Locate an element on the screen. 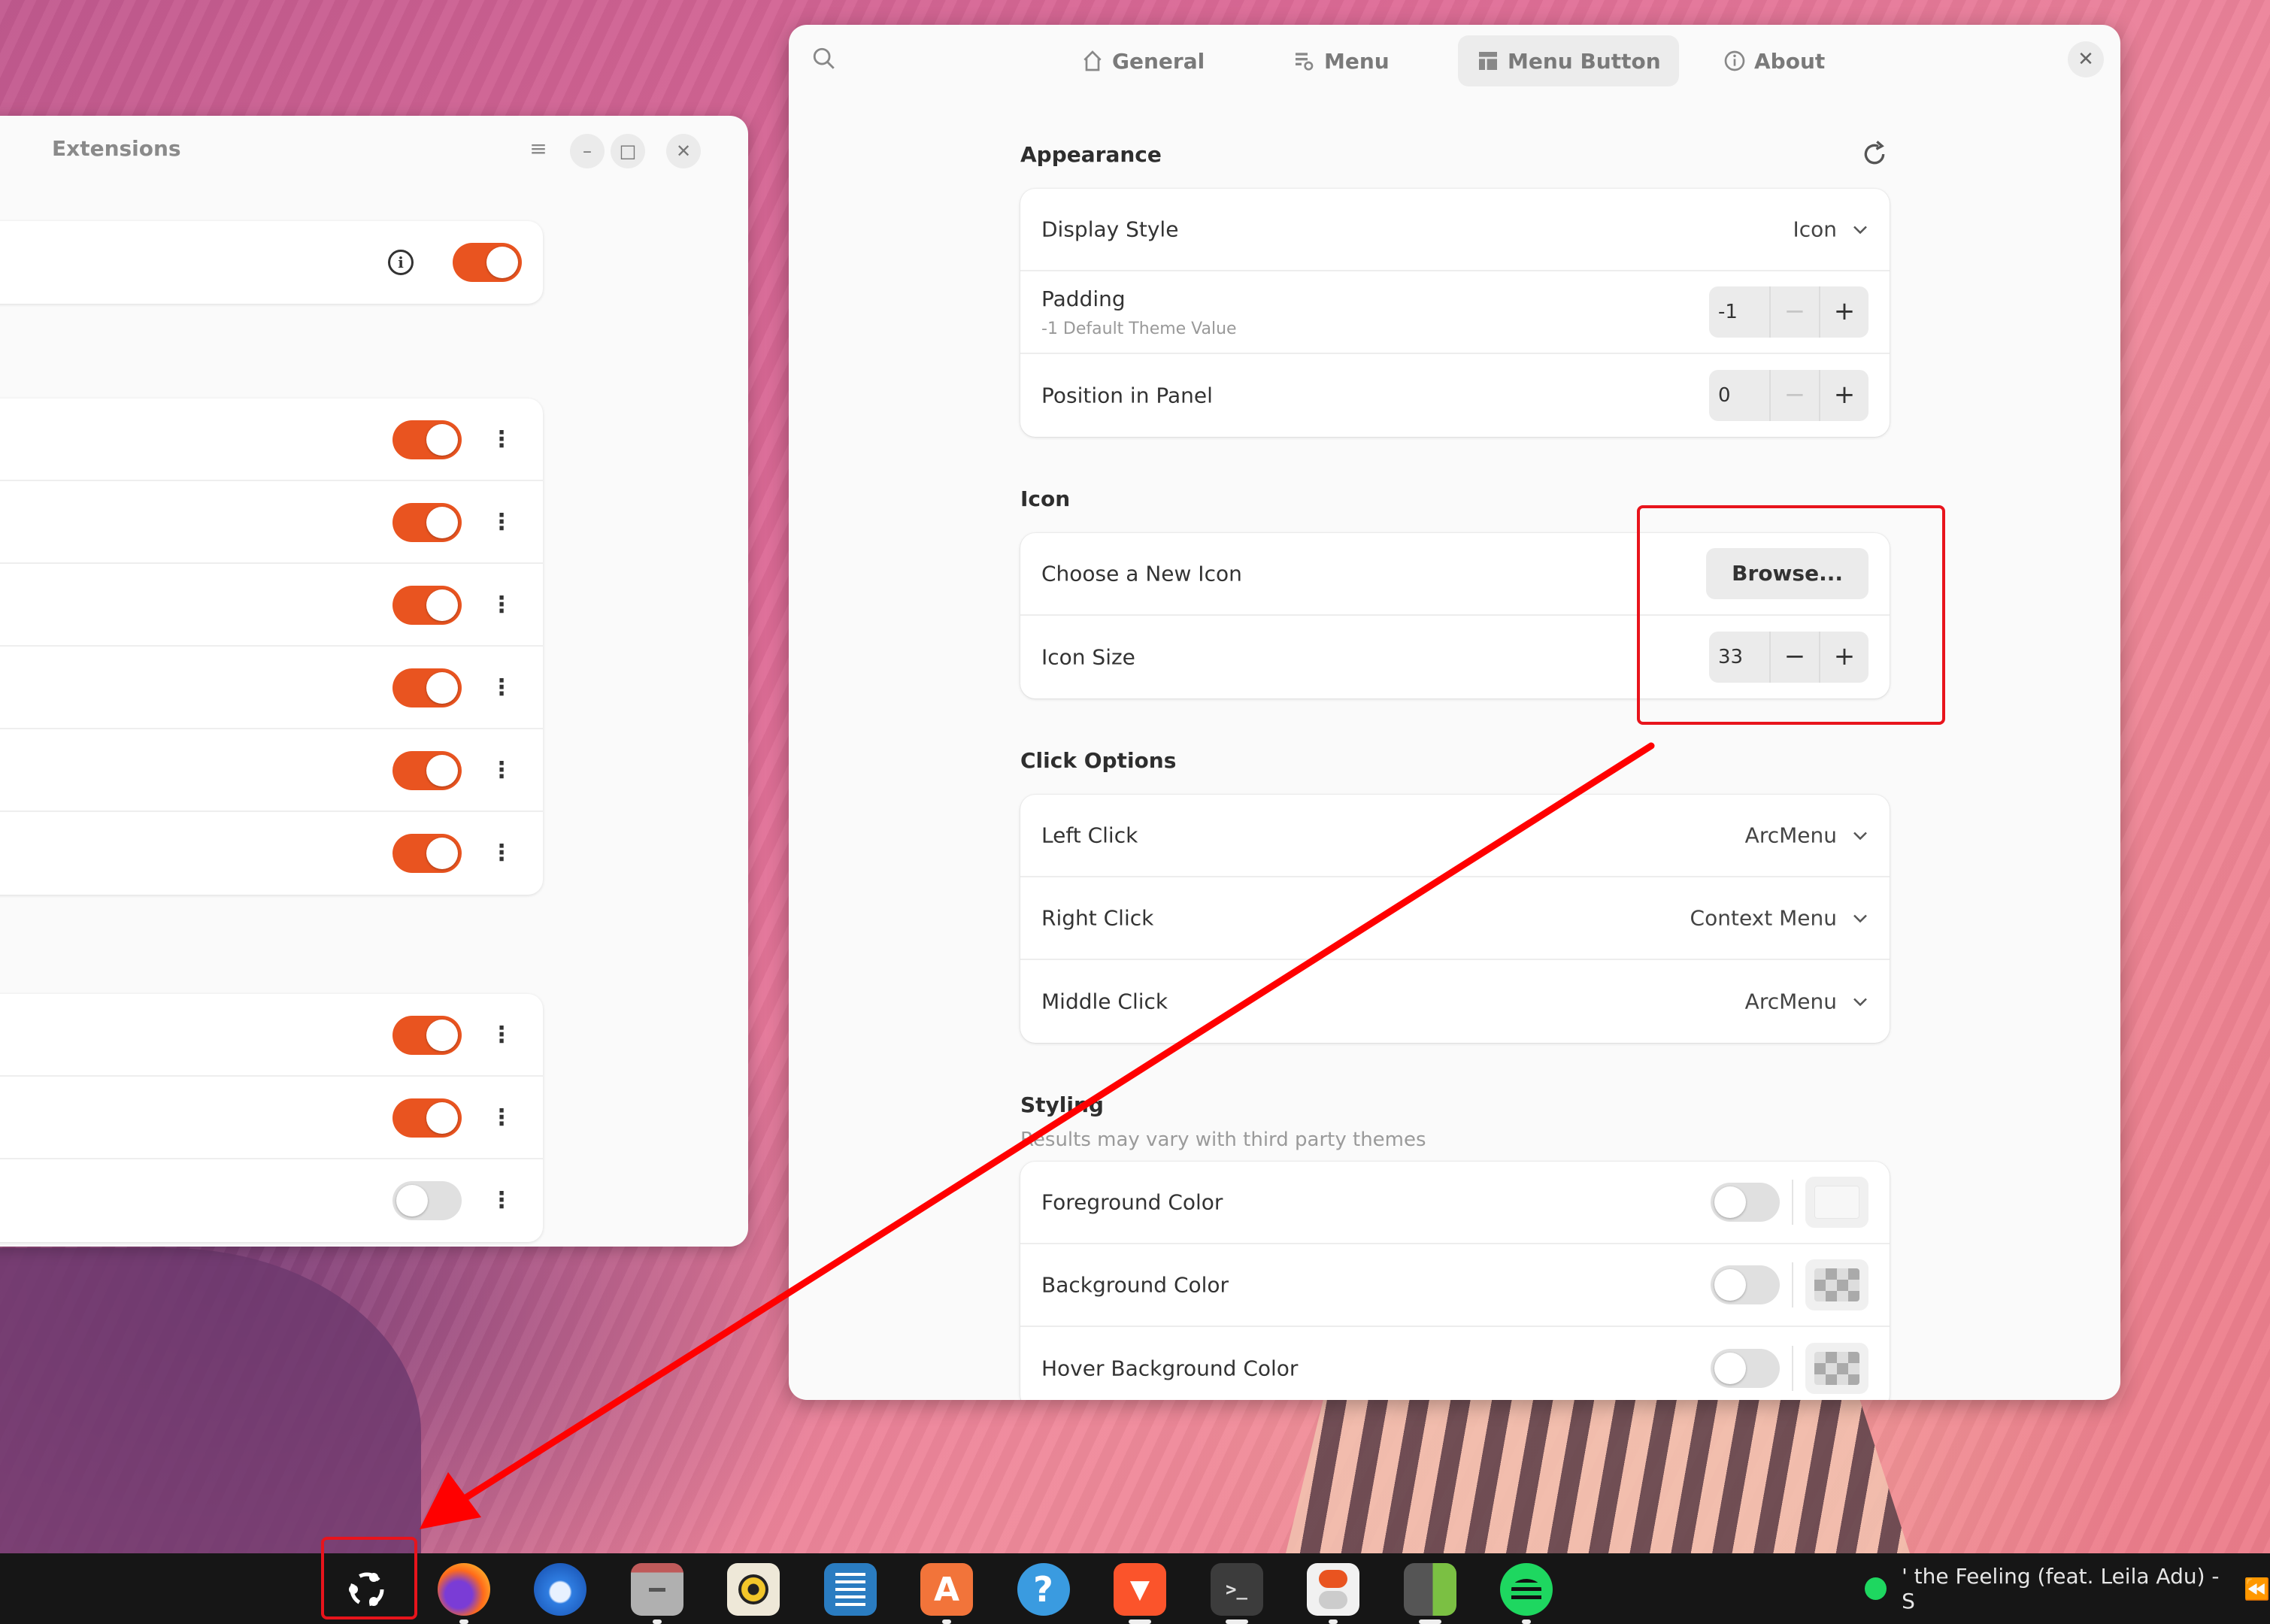  dock-item-thunderbird is located at coordinates (560, 1589).